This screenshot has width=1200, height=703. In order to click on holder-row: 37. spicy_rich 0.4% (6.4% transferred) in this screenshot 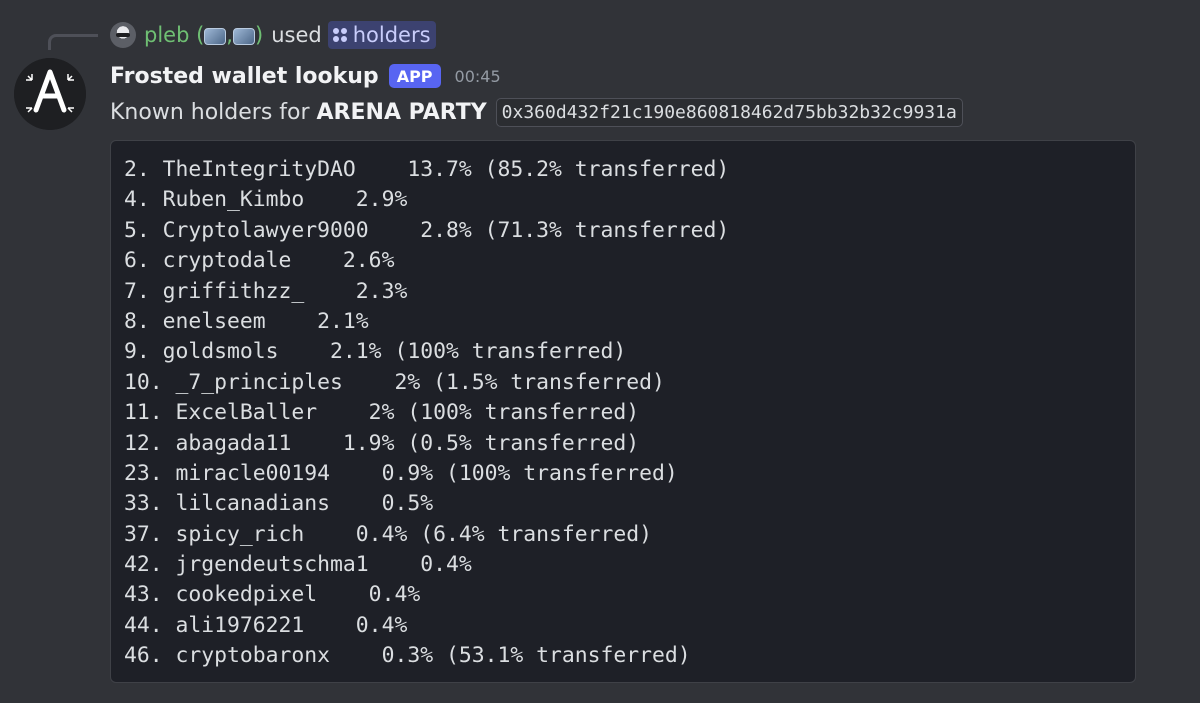, I will do `click(388, 534)`.